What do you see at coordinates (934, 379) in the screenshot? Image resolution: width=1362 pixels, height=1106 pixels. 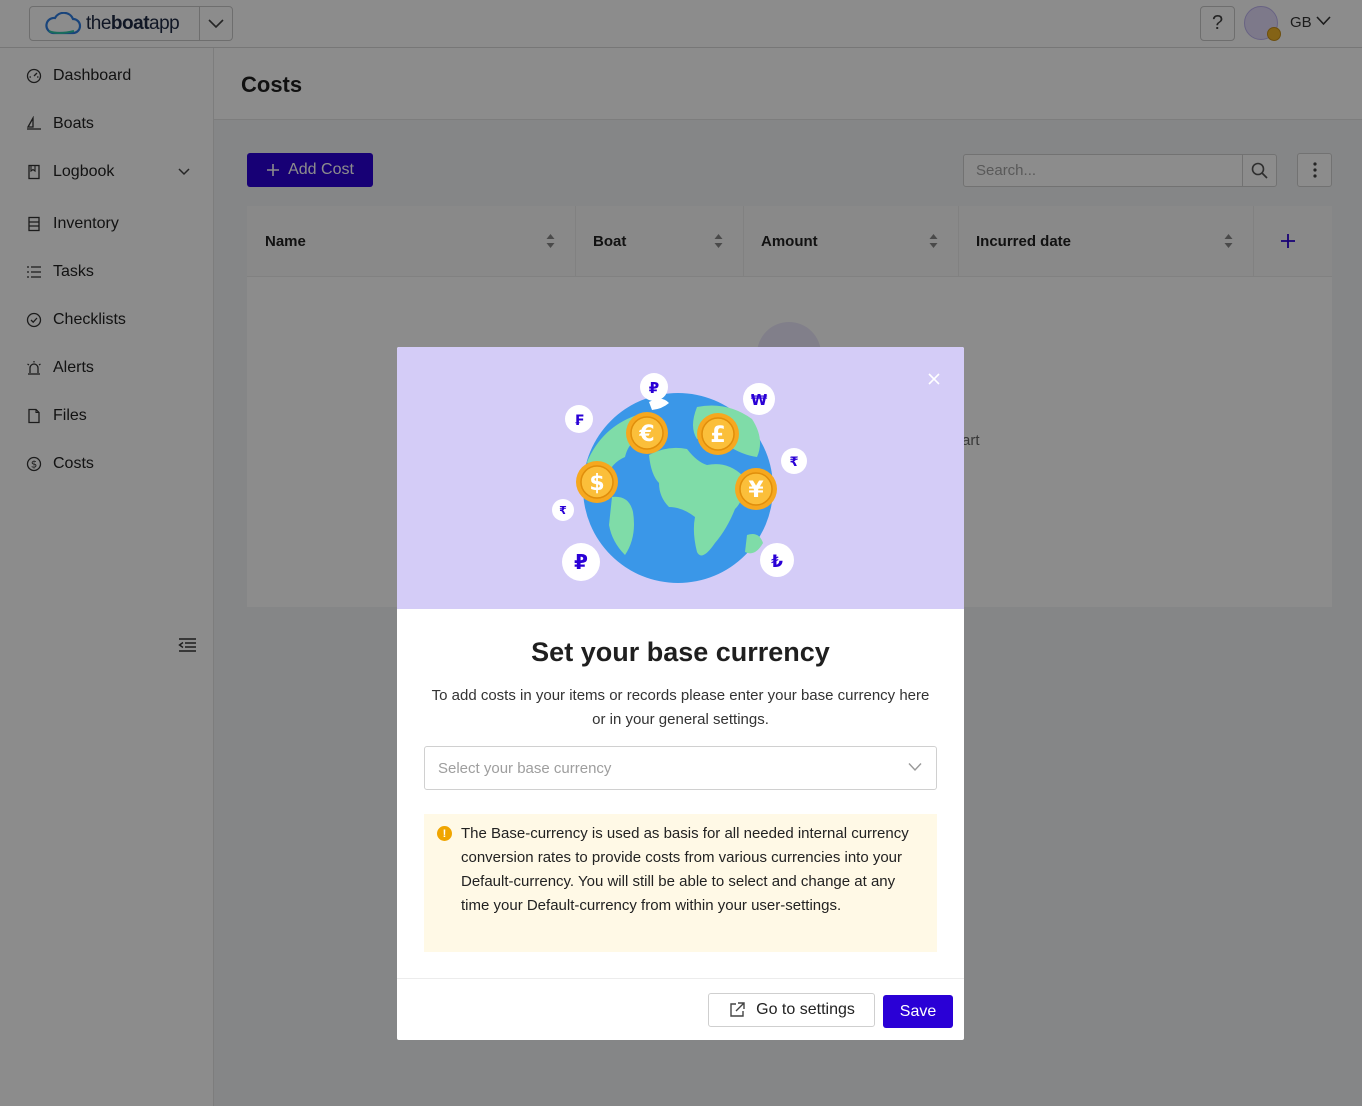 I see `close-icon` at bounding box center [934, 379].